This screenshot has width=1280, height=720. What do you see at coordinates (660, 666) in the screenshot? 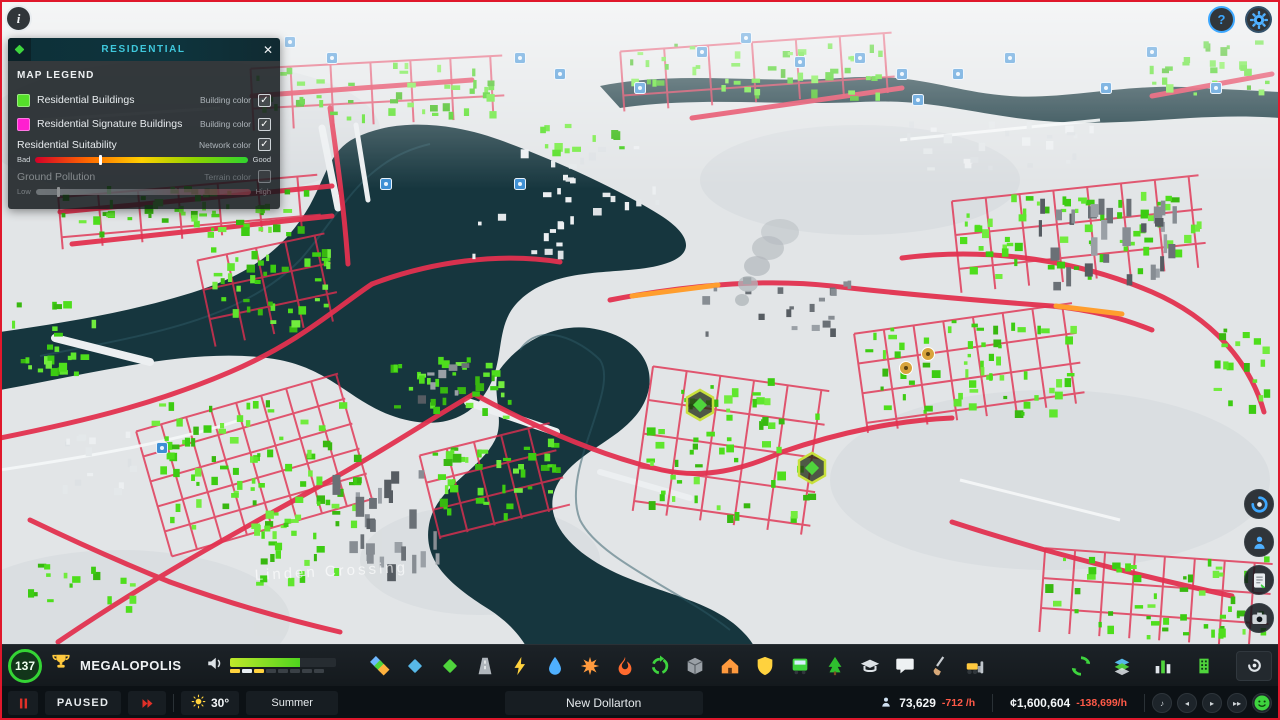
I see `garbage-tool` at bounding box center [660, 666].